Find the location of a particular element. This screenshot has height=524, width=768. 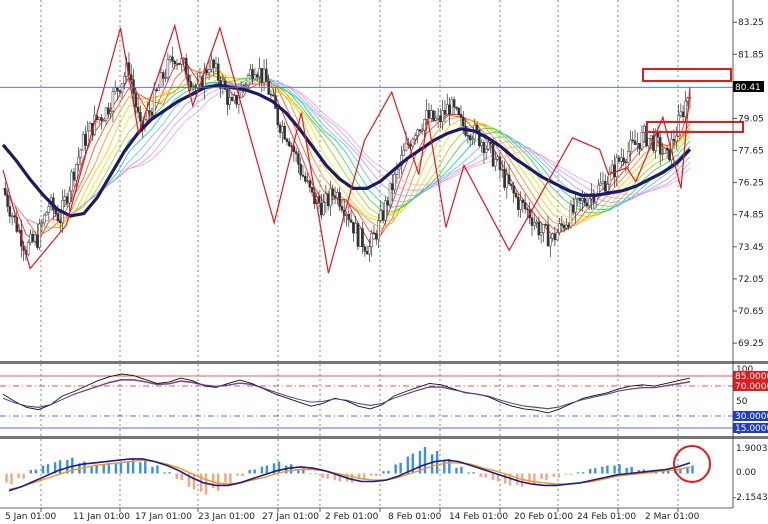

macd-tick-zero: 0.00 is located at coordinates (746, 473).